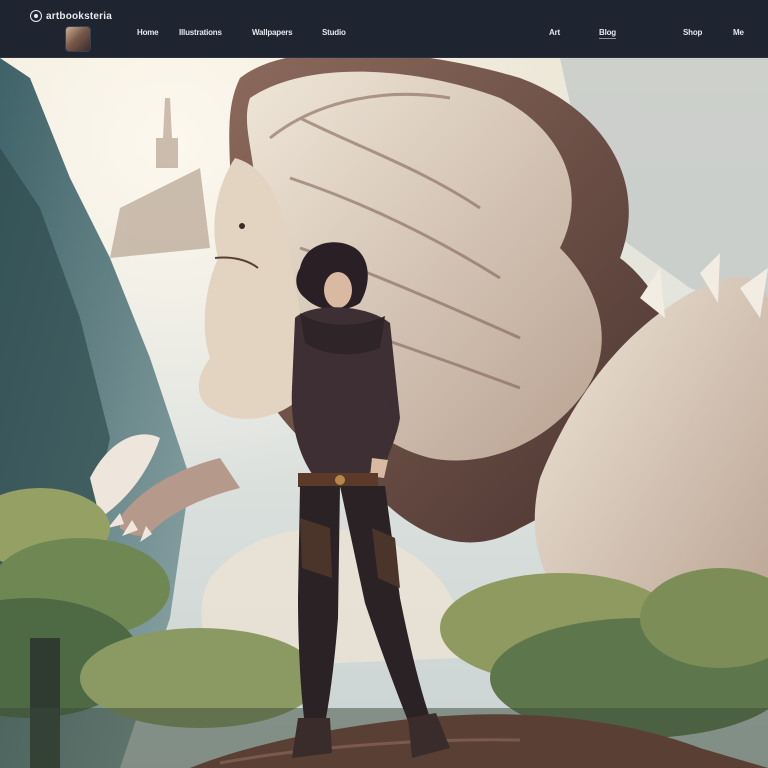  What do you see at coordinates (692, 32) in the screenshot?
I see `nav-shop: Shop` at bounding box center [692, 32].